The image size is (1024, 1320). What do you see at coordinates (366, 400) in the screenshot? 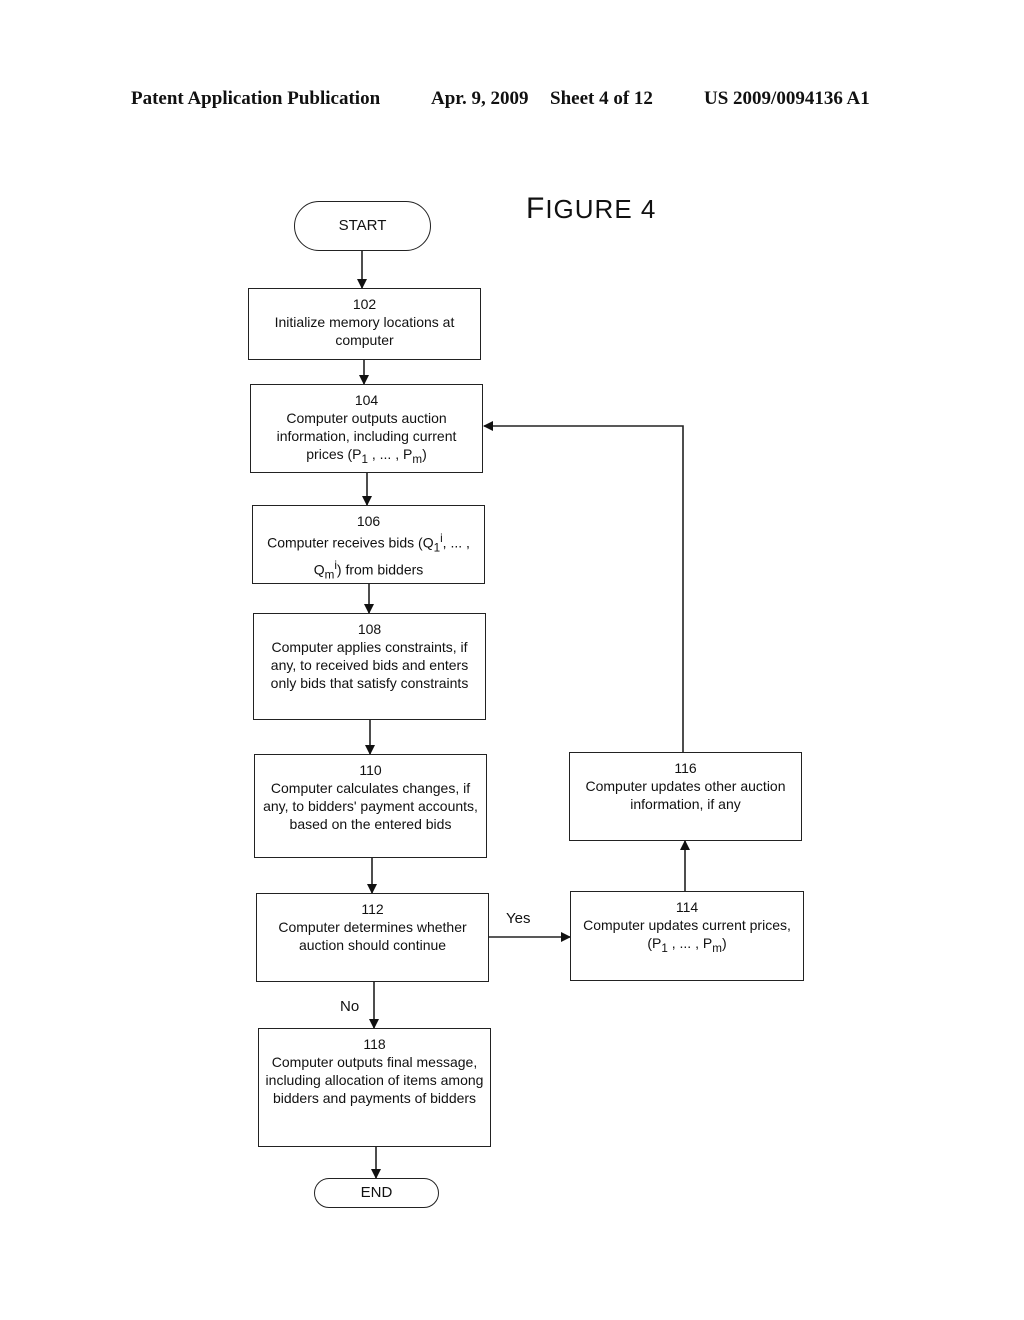
I see `step-number: 104` at bounding box center [366, 400].